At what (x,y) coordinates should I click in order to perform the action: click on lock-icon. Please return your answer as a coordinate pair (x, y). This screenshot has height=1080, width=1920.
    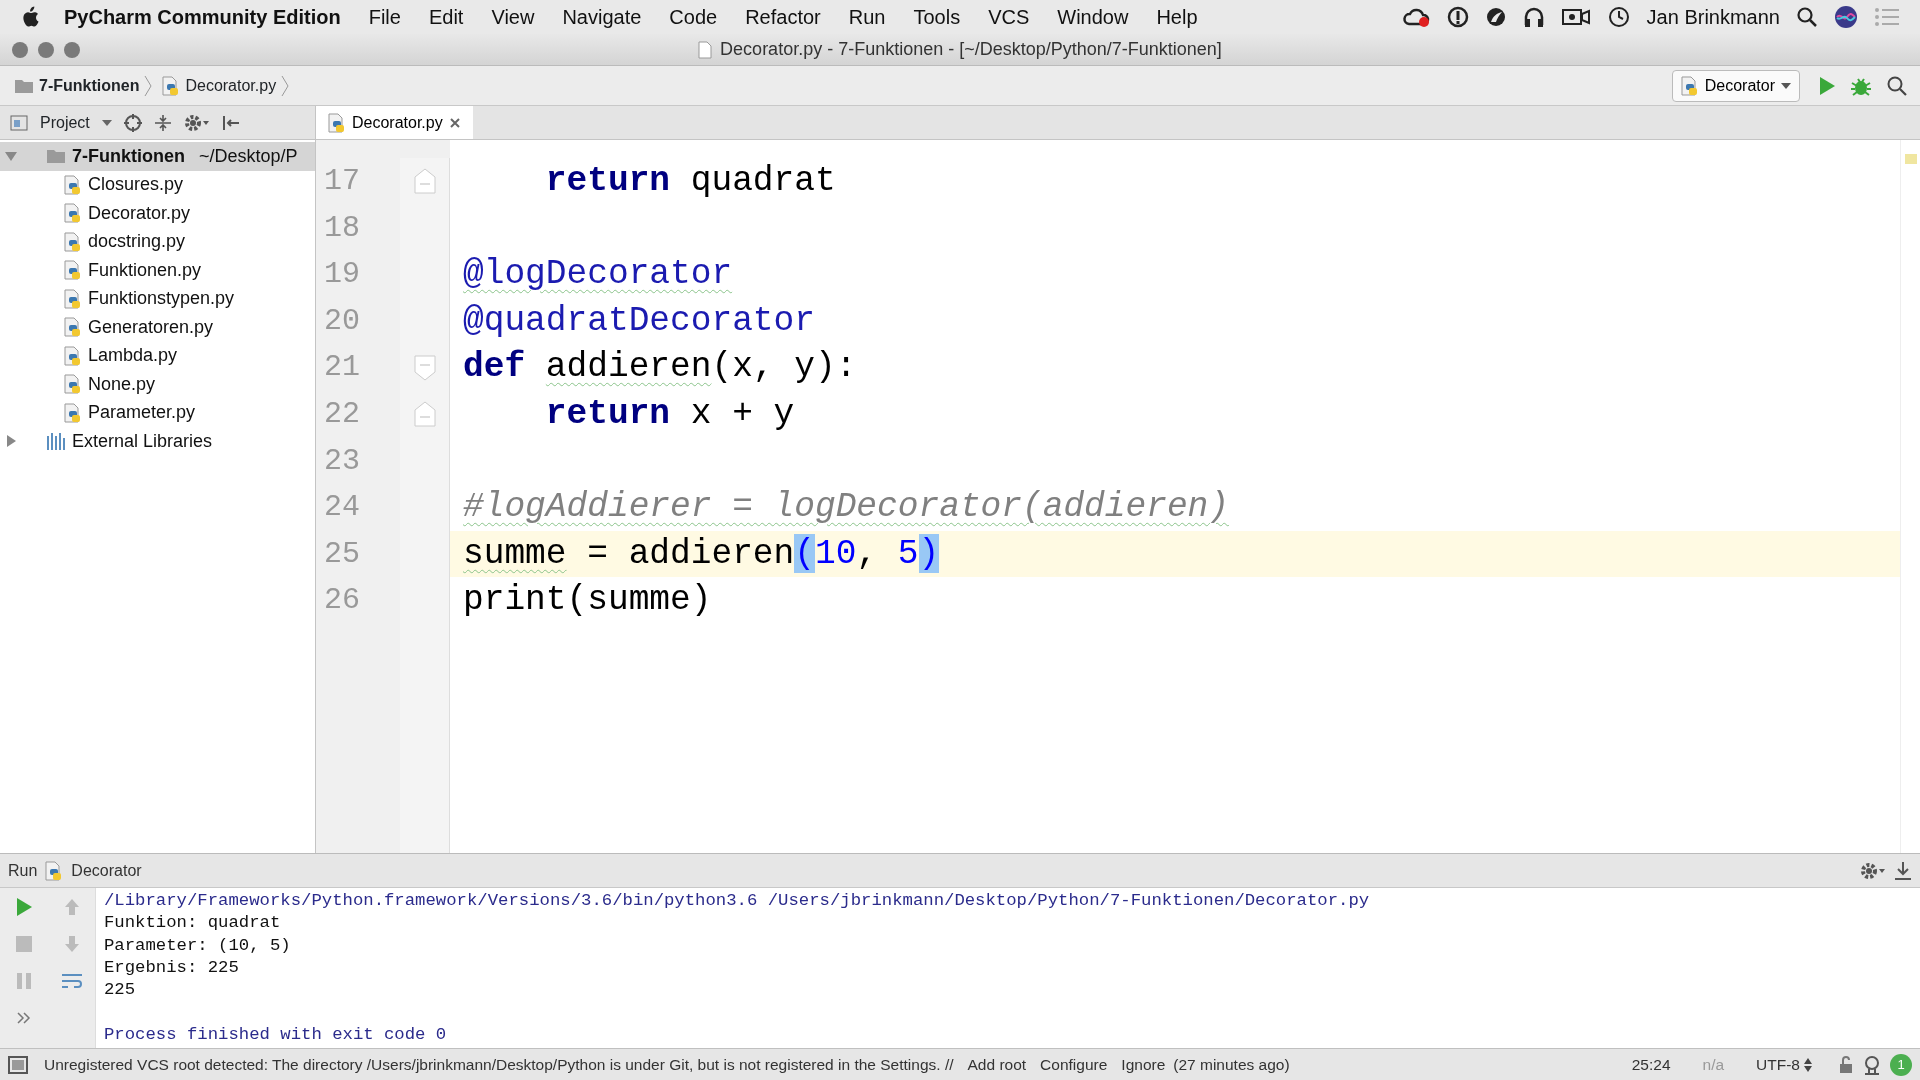
    Looking at the image, I should click on (1846, 1064).